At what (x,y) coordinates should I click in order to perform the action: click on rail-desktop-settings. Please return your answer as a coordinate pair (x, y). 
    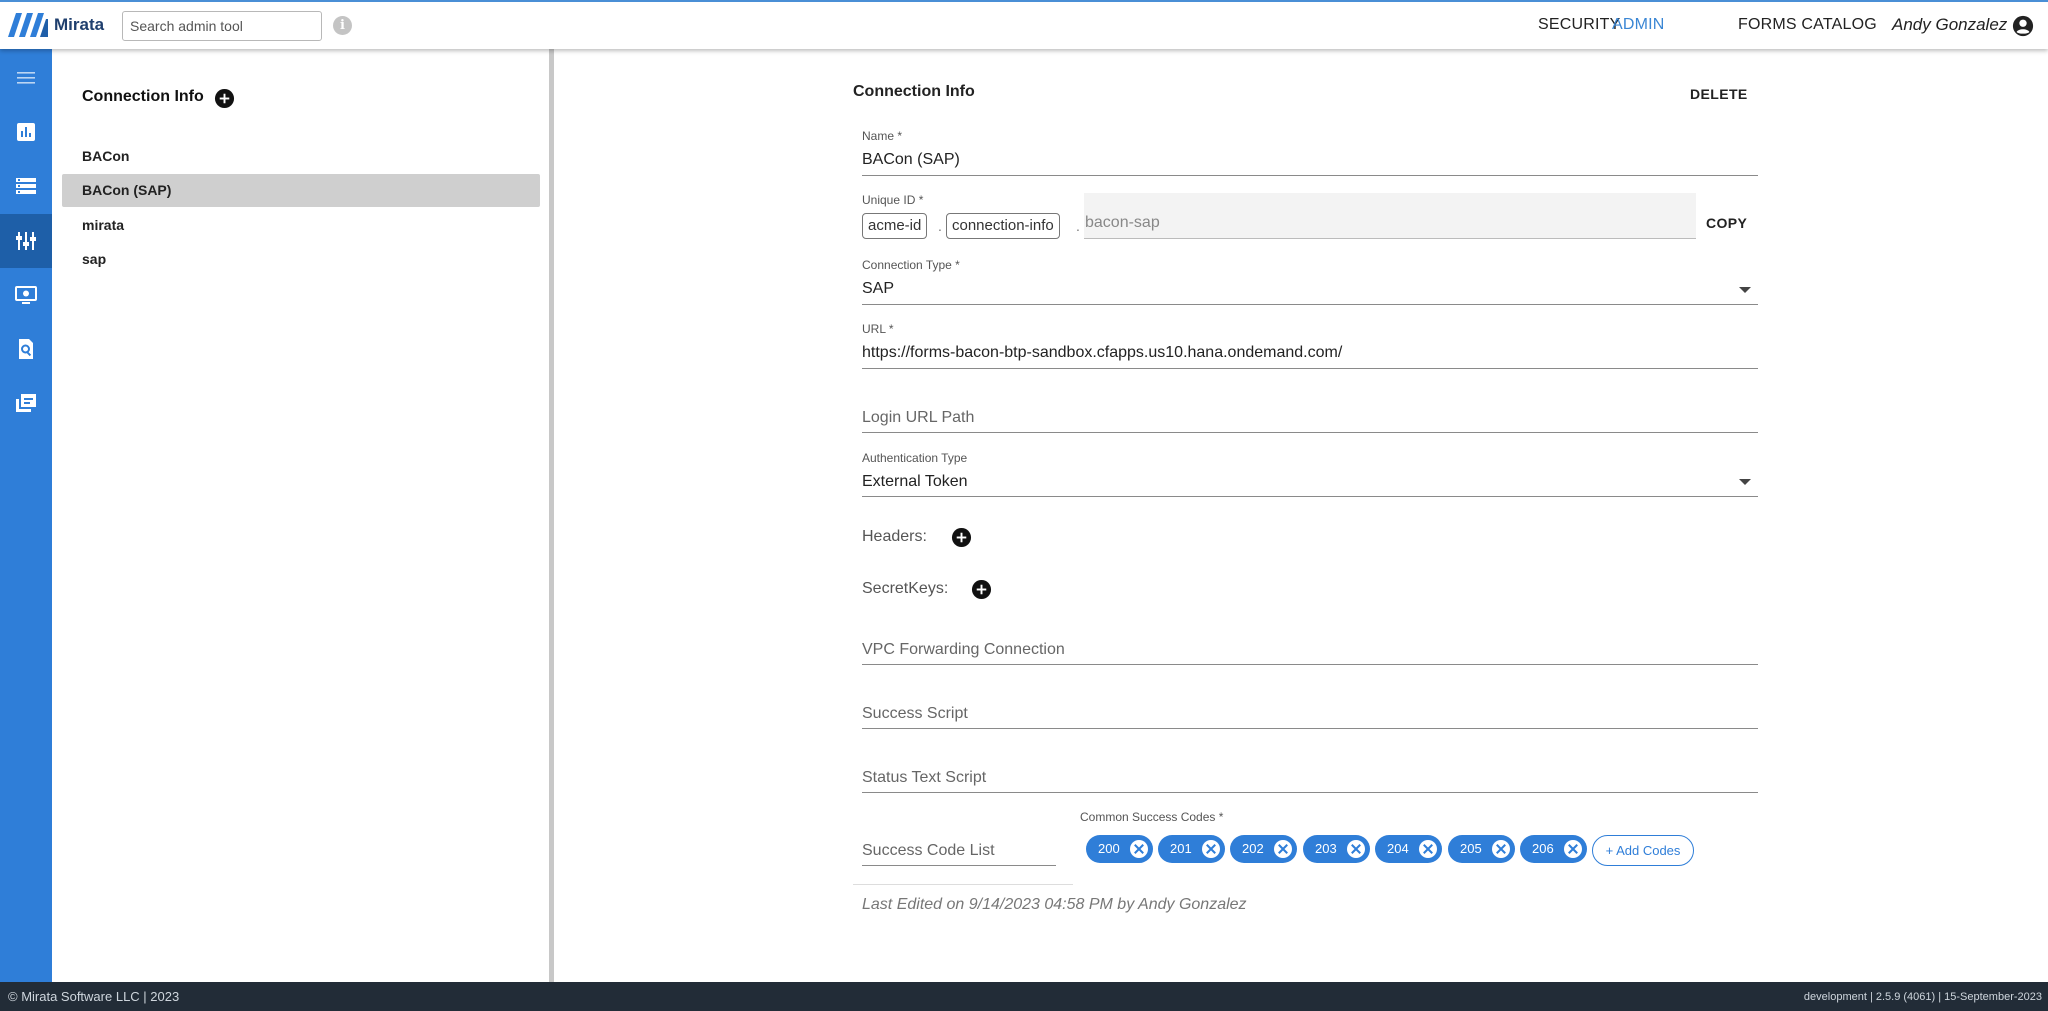
    Looking at the image, I should click on (26, 295).